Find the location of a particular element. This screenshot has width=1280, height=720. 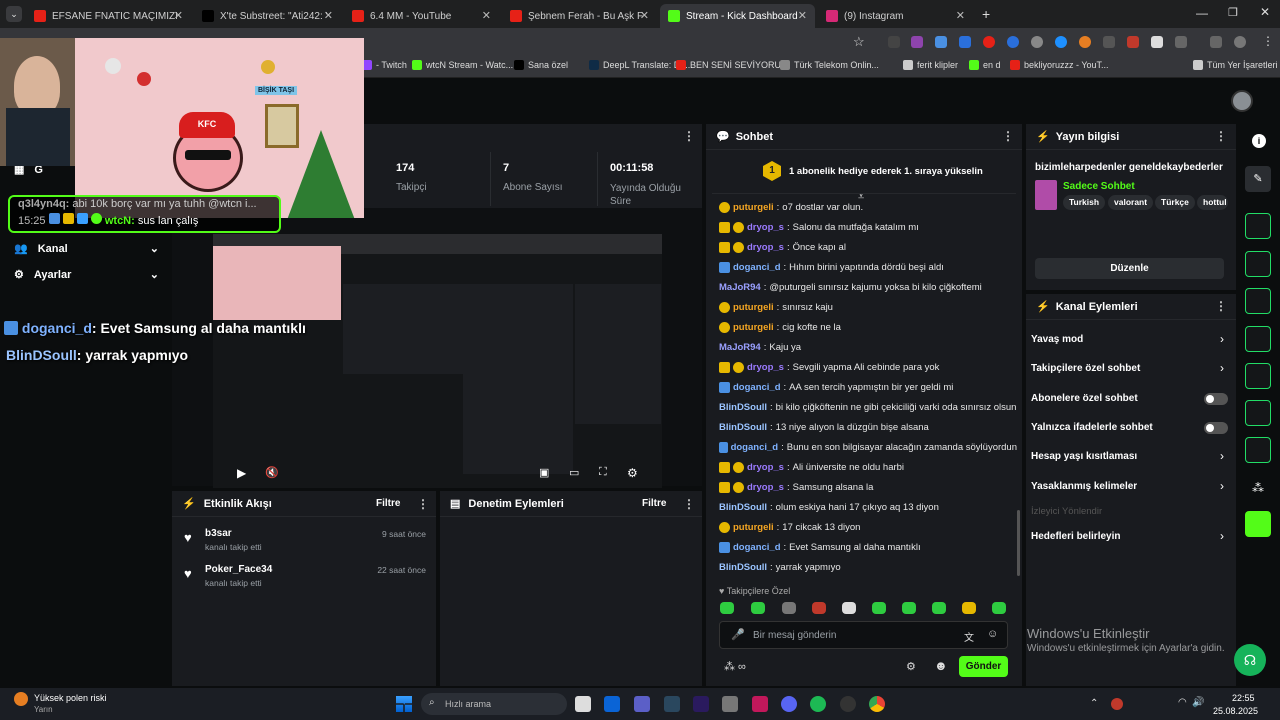

translate-icon: 文 is located at coordinates (969, 636).